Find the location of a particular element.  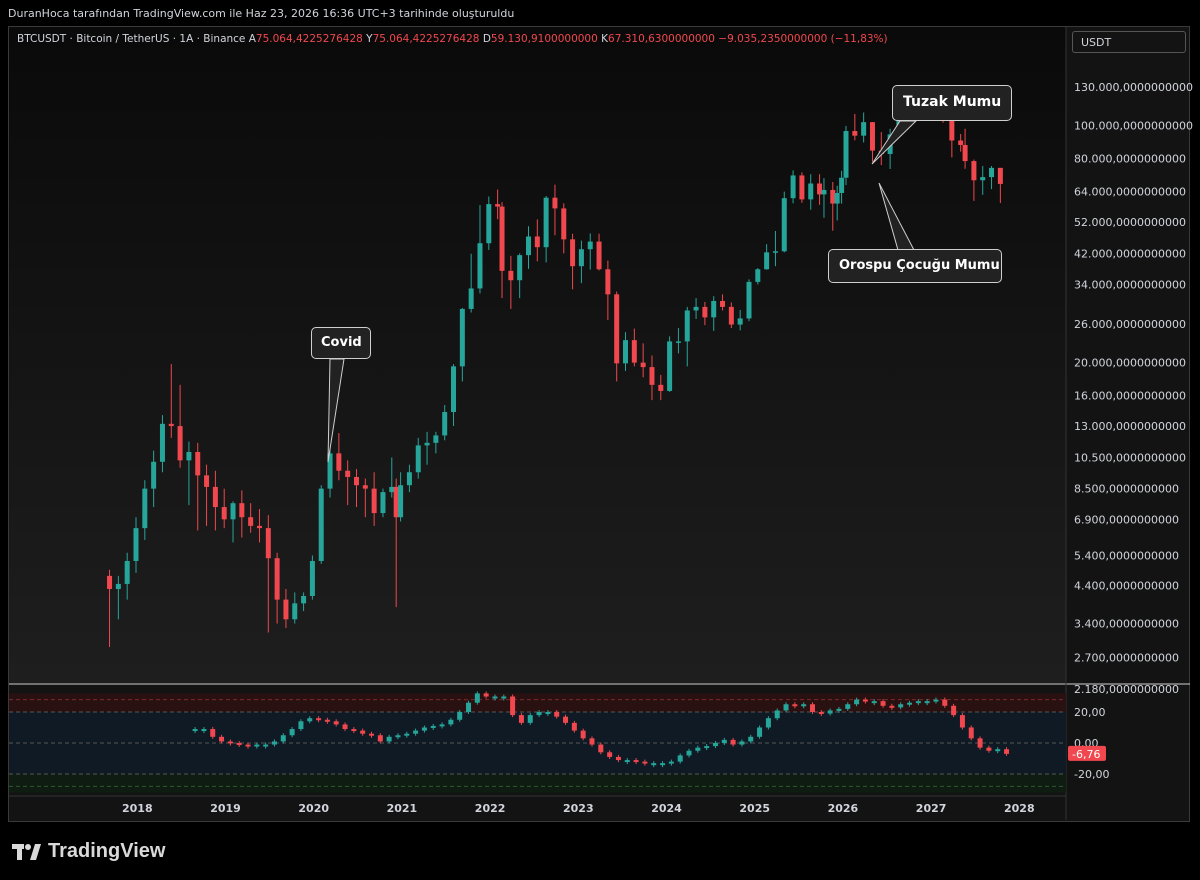

oscillator-tick-label: 20,00 is located at coordinates (1090, 712).